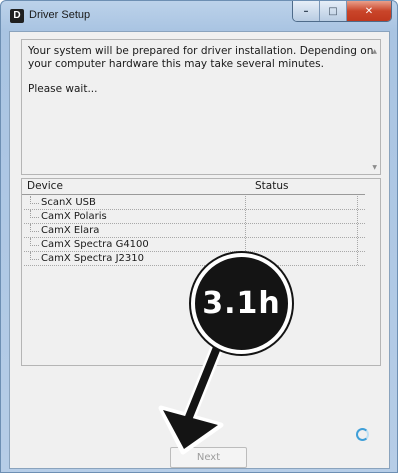  What do you see at coordinates (45, 187) in the screenshot?
I see `column-header-device: Device` at bounding box center [45, 187].